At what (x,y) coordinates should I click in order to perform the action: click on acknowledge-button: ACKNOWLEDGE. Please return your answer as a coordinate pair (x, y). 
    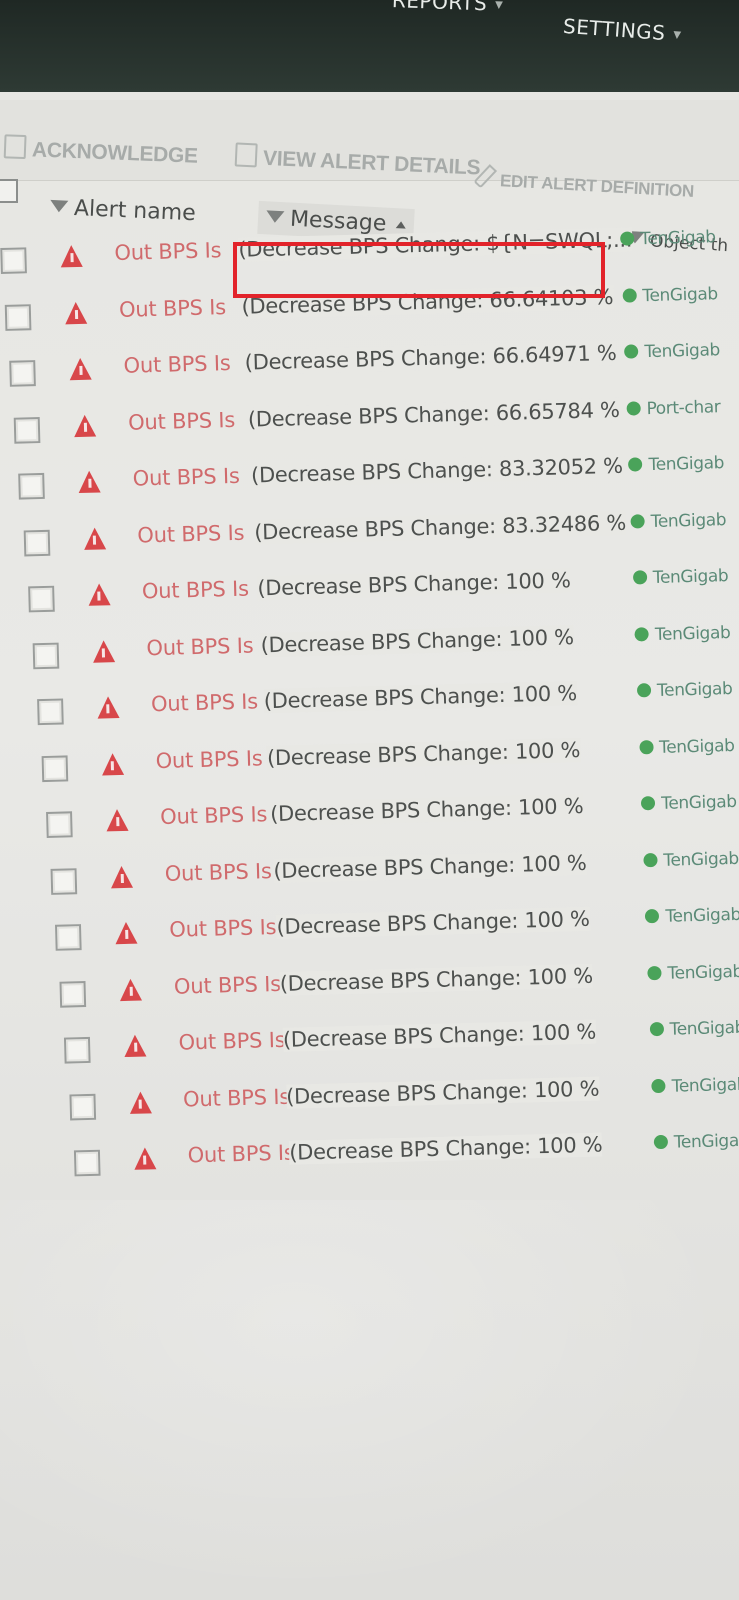
    Looking at the image, I should click on (101, 151).